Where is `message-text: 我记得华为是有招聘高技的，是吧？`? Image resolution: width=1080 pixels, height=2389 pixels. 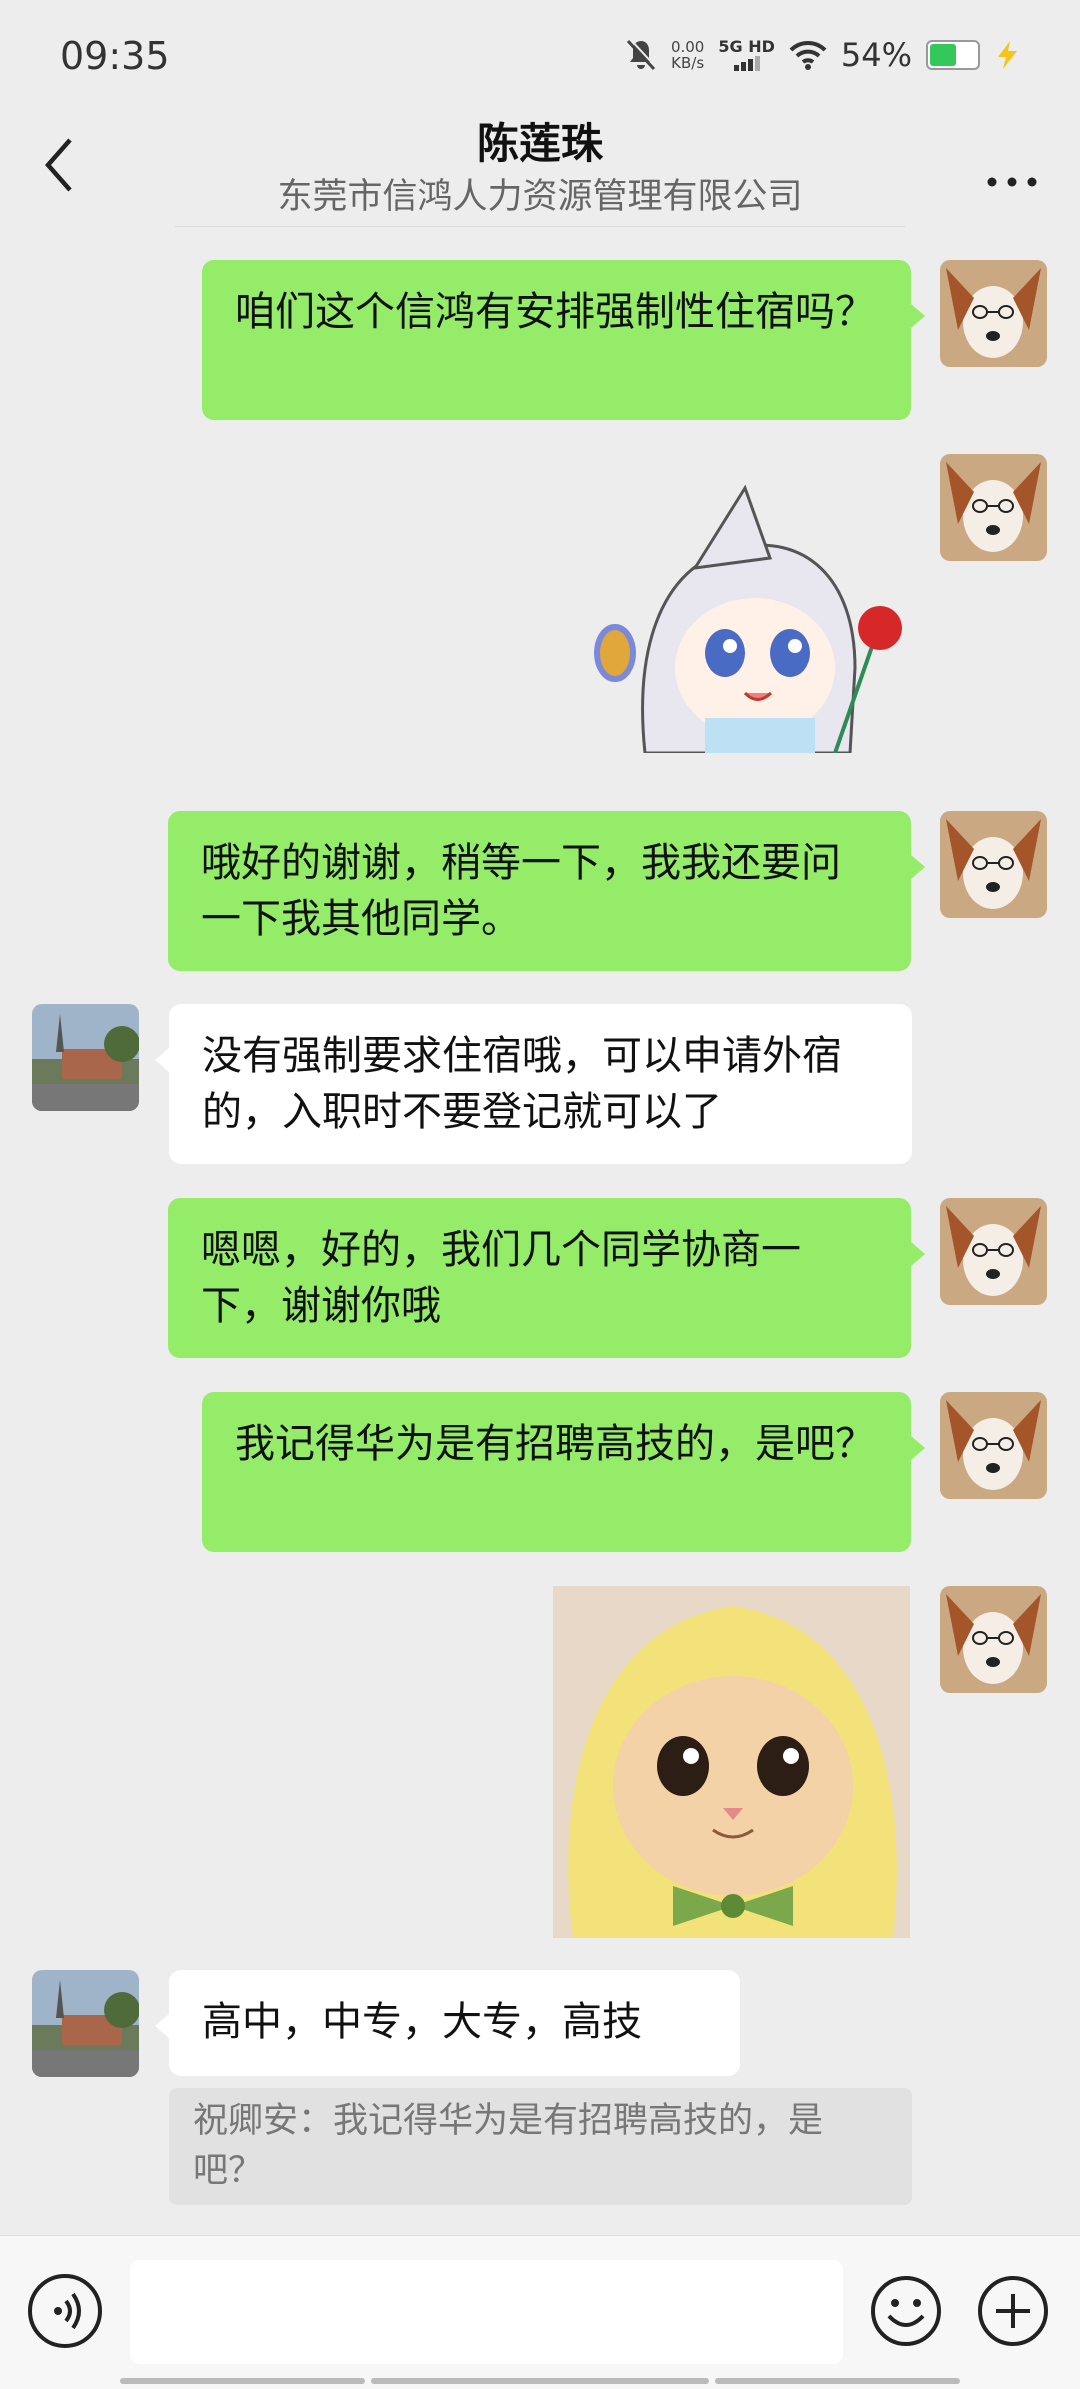
message-text: 我记得华为是有招聘高技的，是吧？ is located at coordinates (555, 1444).